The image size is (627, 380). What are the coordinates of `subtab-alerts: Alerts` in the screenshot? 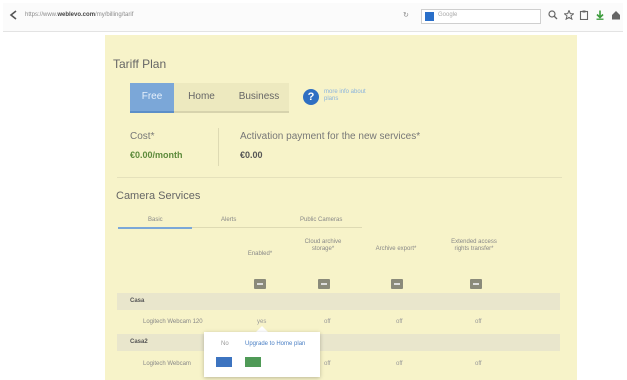 It's located at (228, 220).